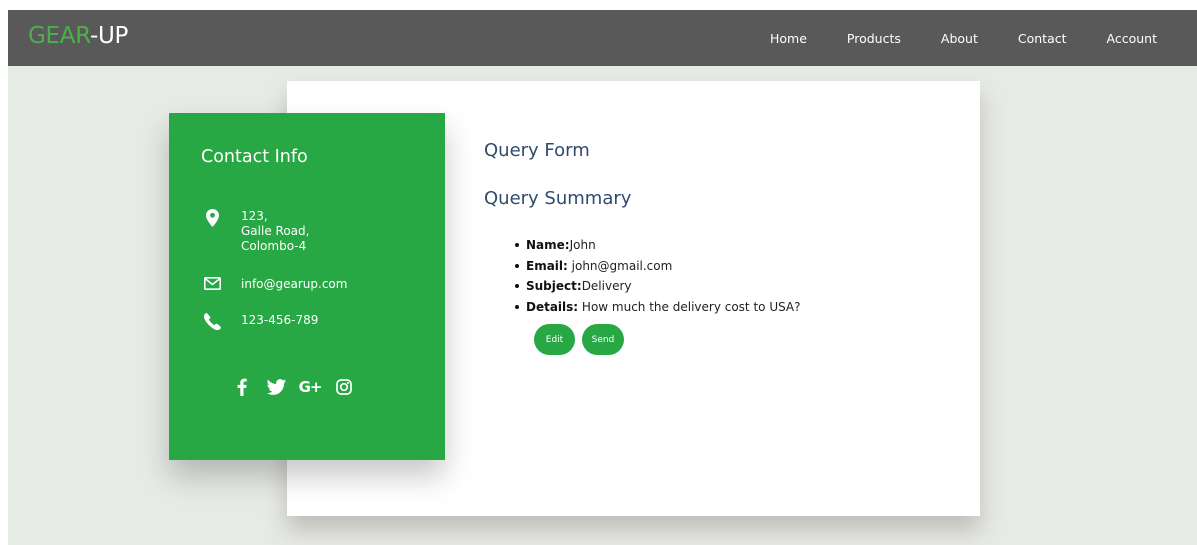  I want to click on contact-info-title: Contact Info, so click(254, 157).